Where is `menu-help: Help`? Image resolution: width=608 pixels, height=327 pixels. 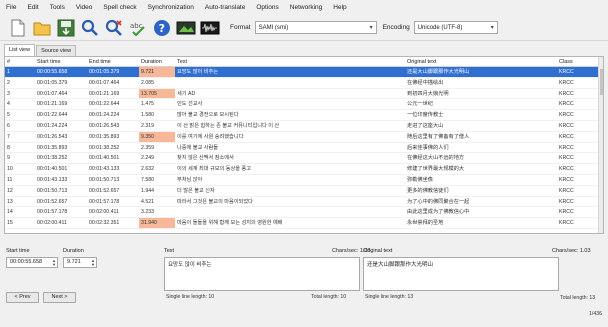 menu-help: Help is located at coordinates (339, 7).